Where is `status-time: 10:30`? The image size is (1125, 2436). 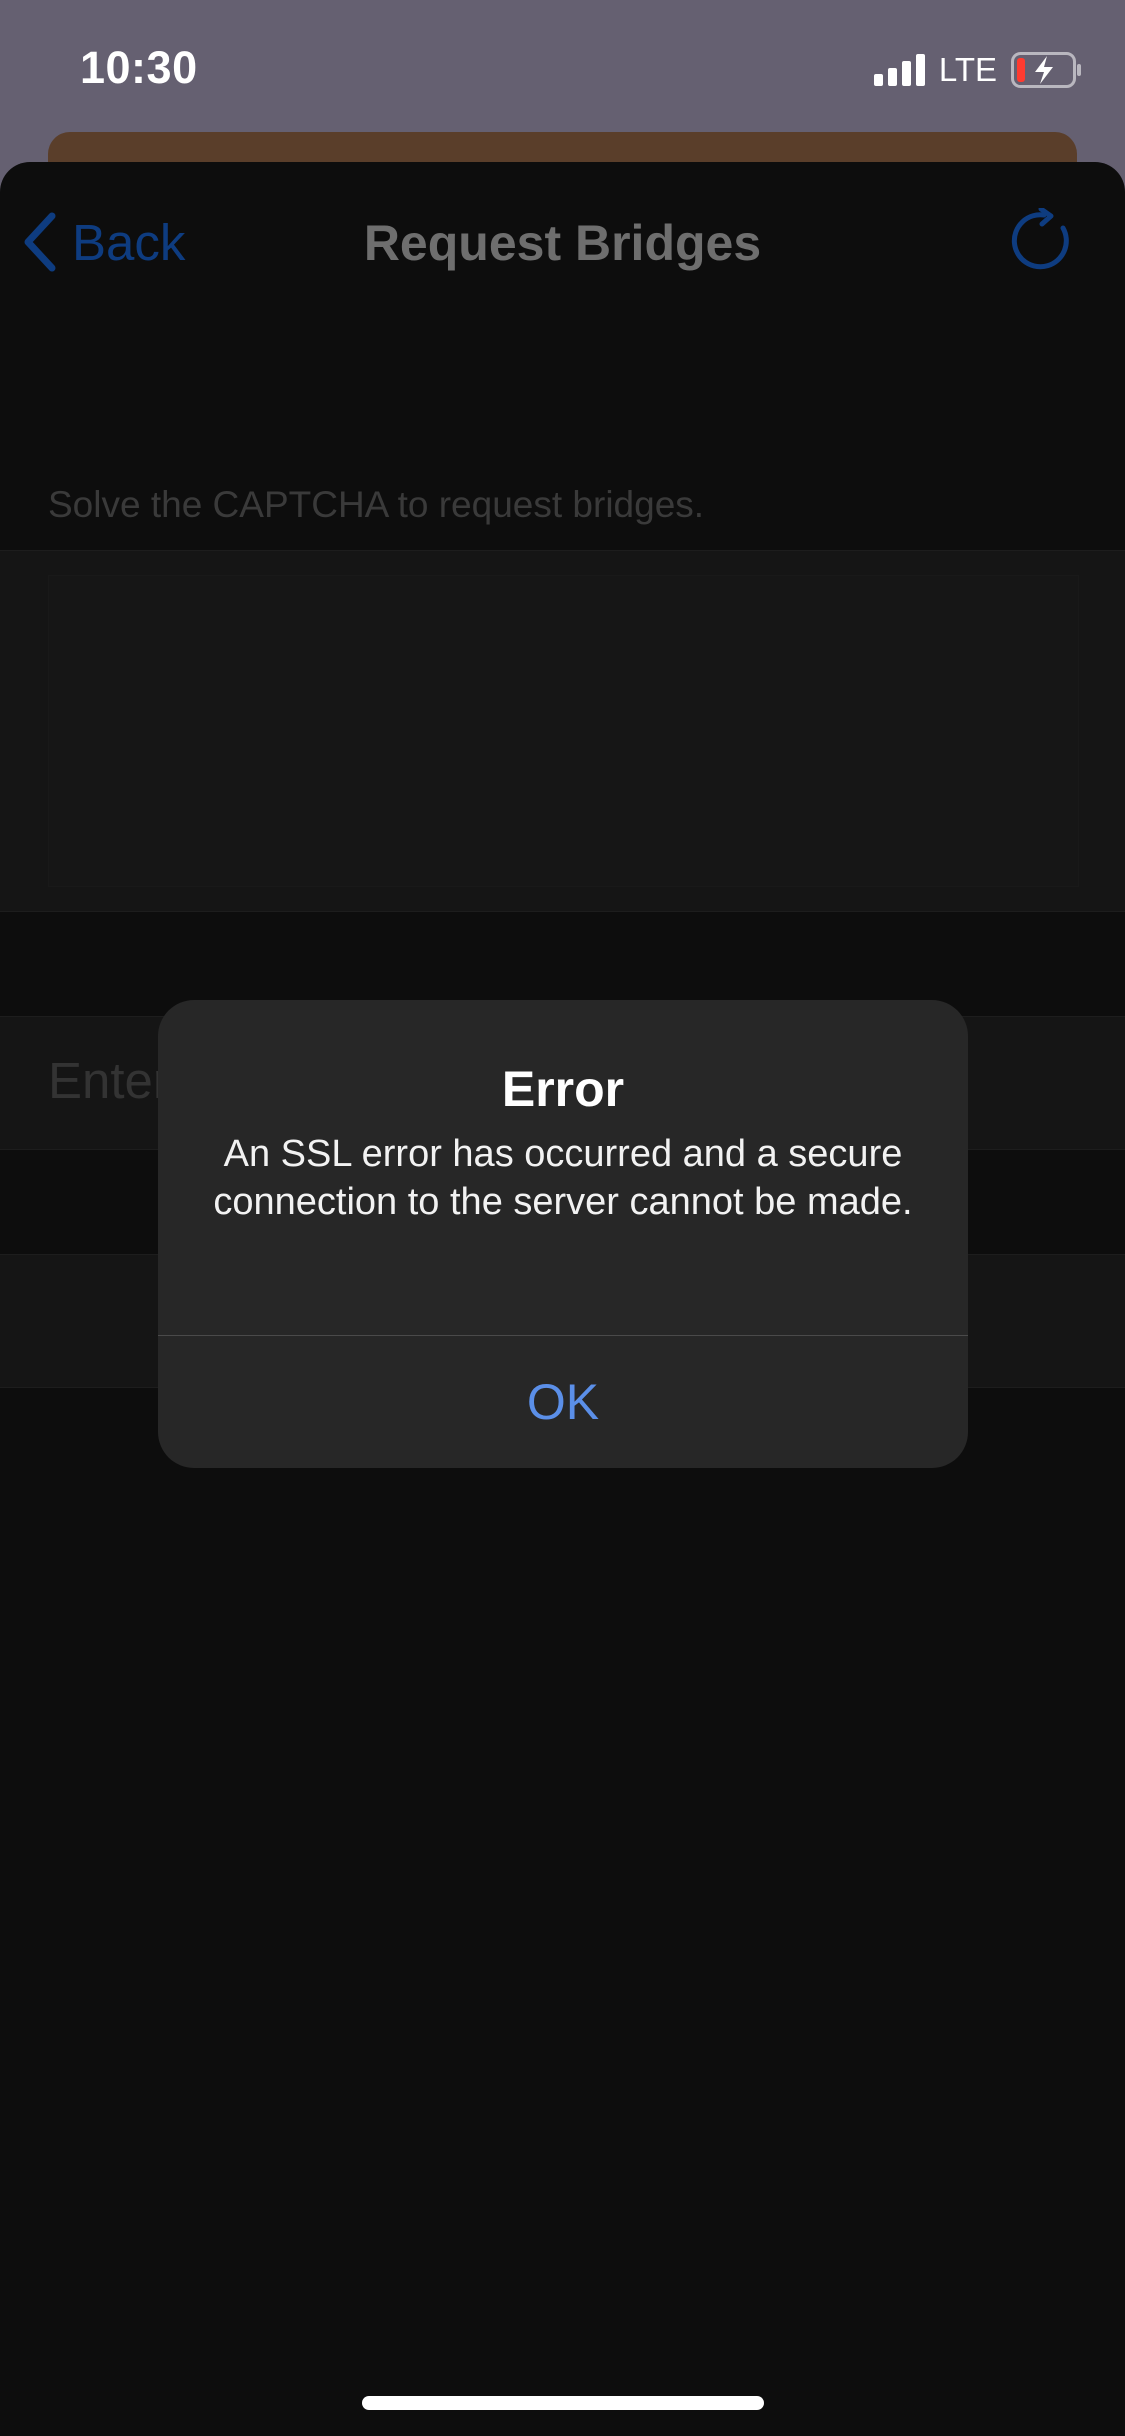
status-time: 10:30 is located at coordinates (139, 67).